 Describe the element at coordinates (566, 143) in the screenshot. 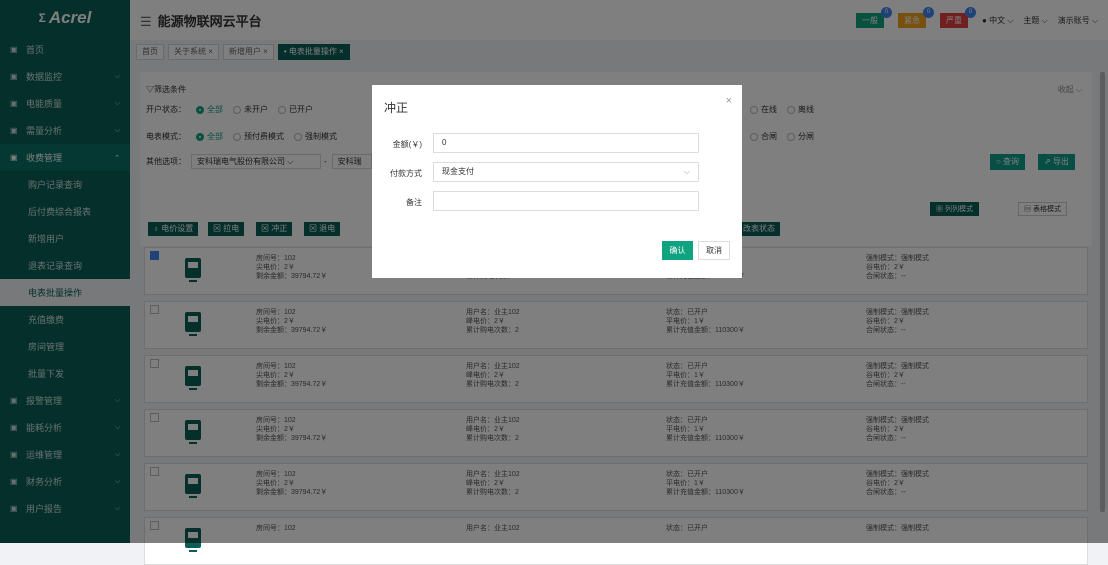

I see `amount-input: 0` at that location.